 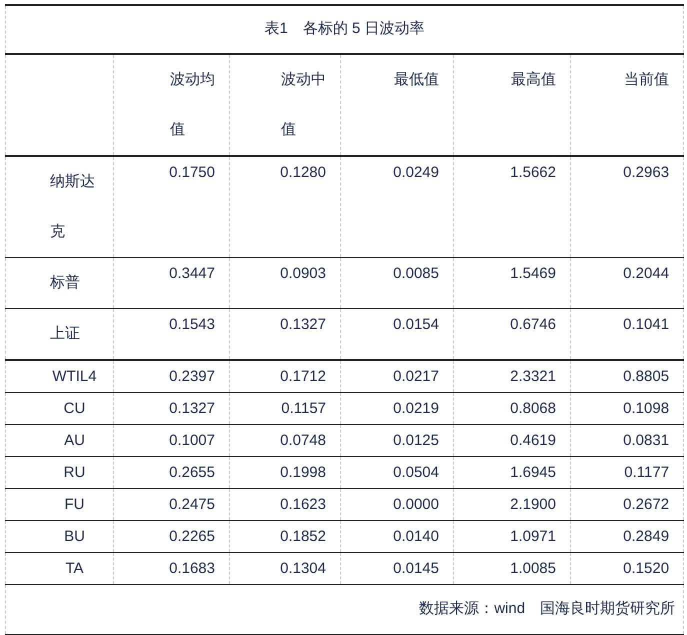 I want to click on table-cell: 0.1098, so click(x=646, y=408).